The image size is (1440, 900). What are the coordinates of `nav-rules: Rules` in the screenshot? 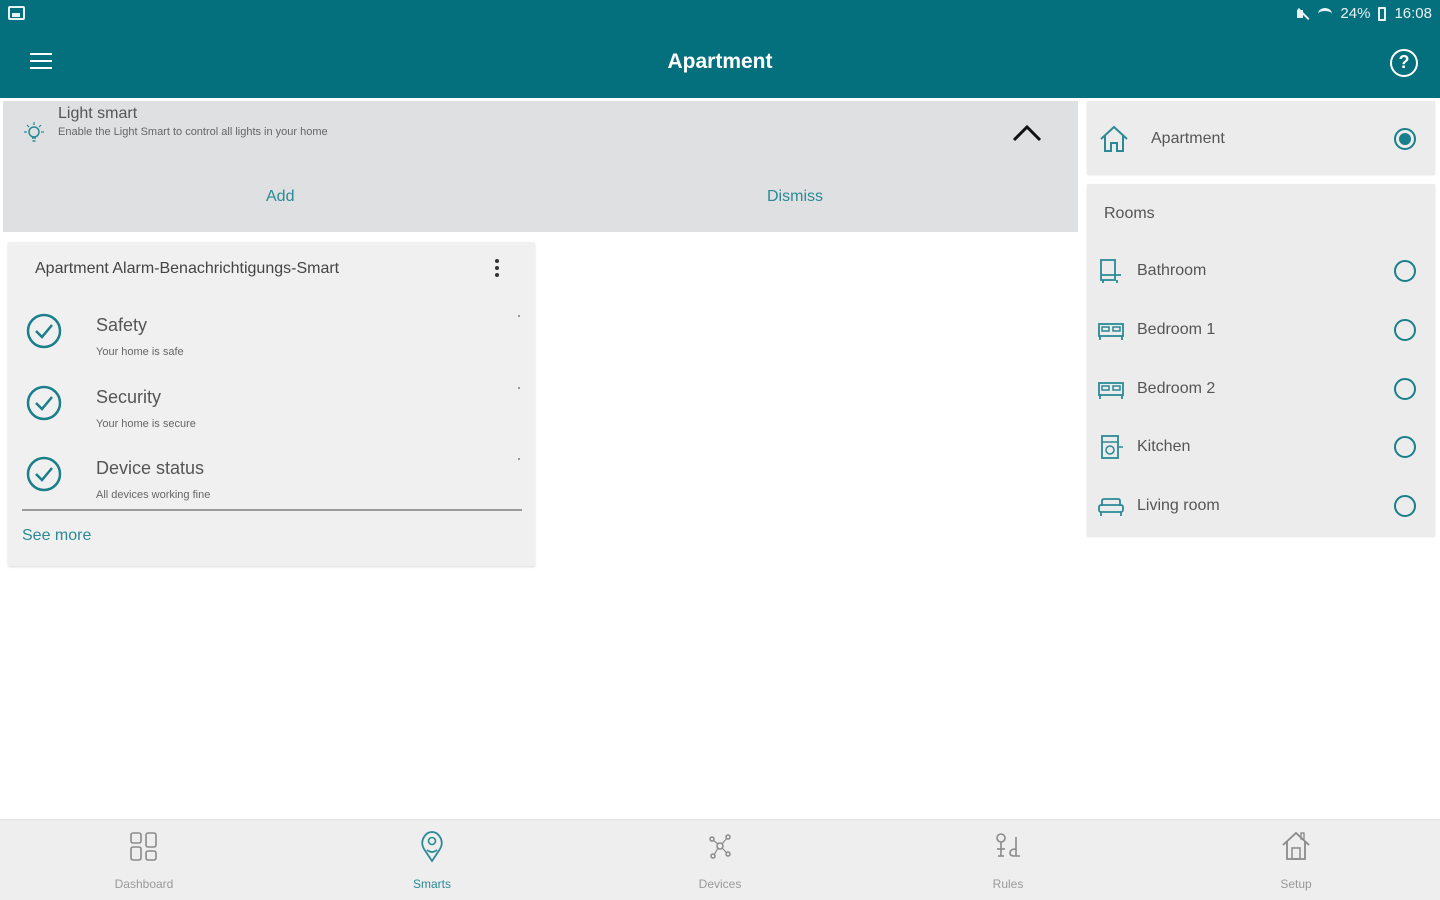 It's located at (1008, 860).